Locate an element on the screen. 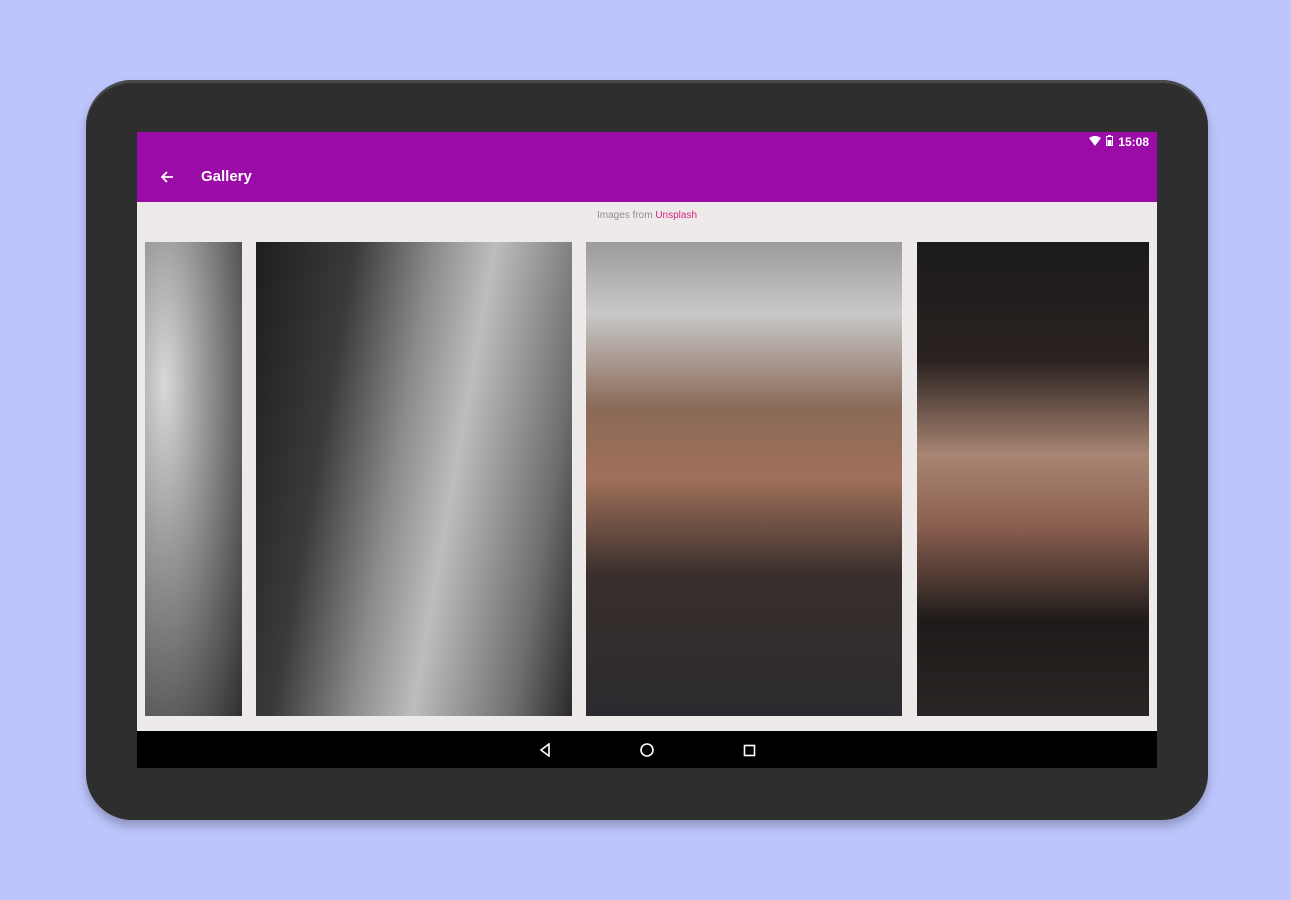 Image resolution: width=1291 pixels, height=900 pixels. photo-bearded-man is located at coordinates (193, 479).